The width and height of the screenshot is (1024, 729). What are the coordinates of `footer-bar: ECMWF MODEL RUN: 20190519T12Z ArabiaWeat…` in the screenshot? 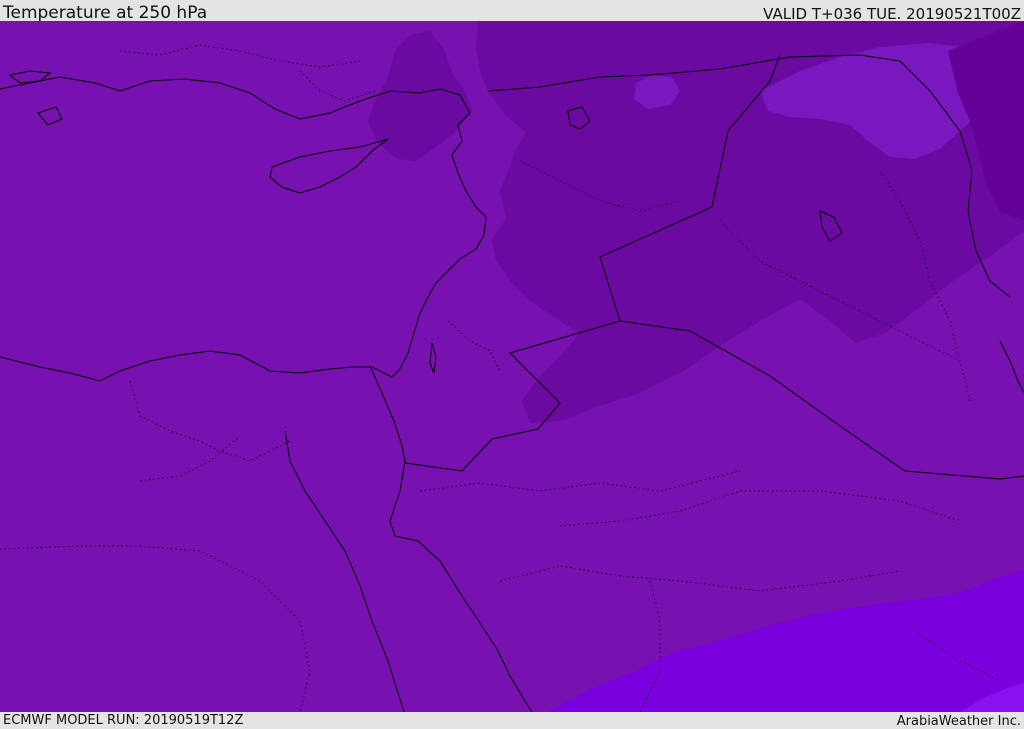 It's located at (512, 720).